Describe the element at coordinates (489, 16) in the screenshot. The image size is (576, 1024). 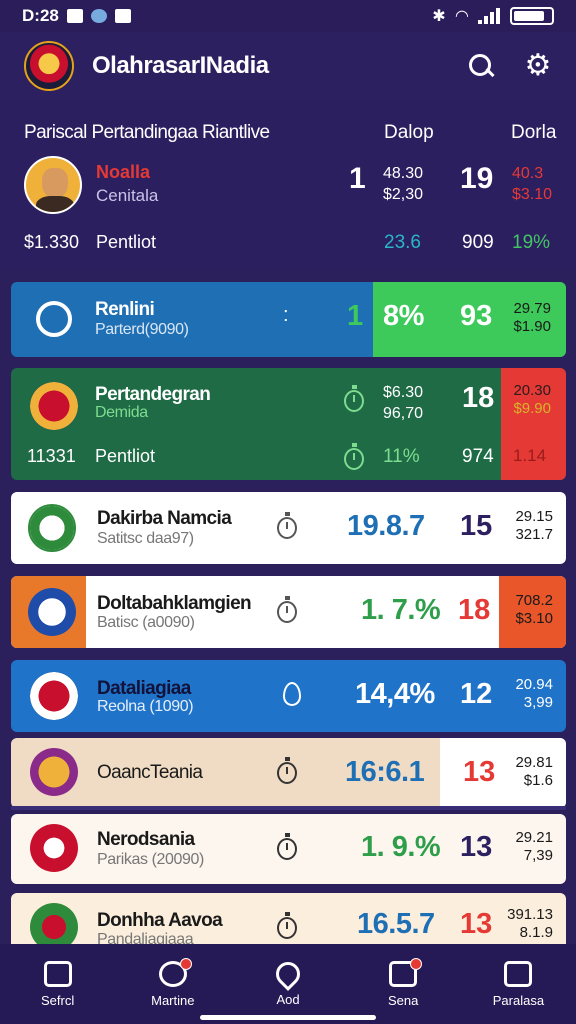
I see `signal-icon` at that location.